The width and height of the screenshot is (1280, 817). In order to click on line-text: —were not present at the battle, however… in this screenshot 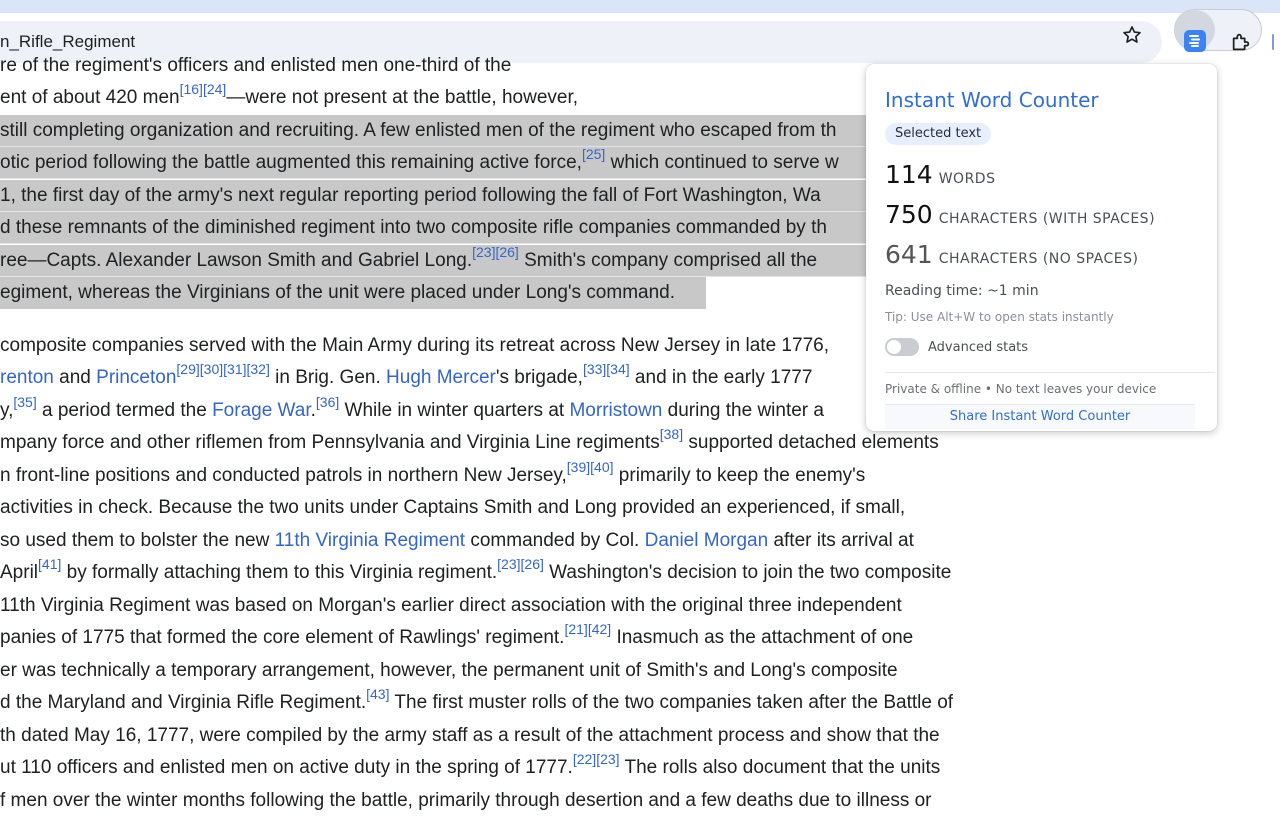, I will do `click(402, 97)`.